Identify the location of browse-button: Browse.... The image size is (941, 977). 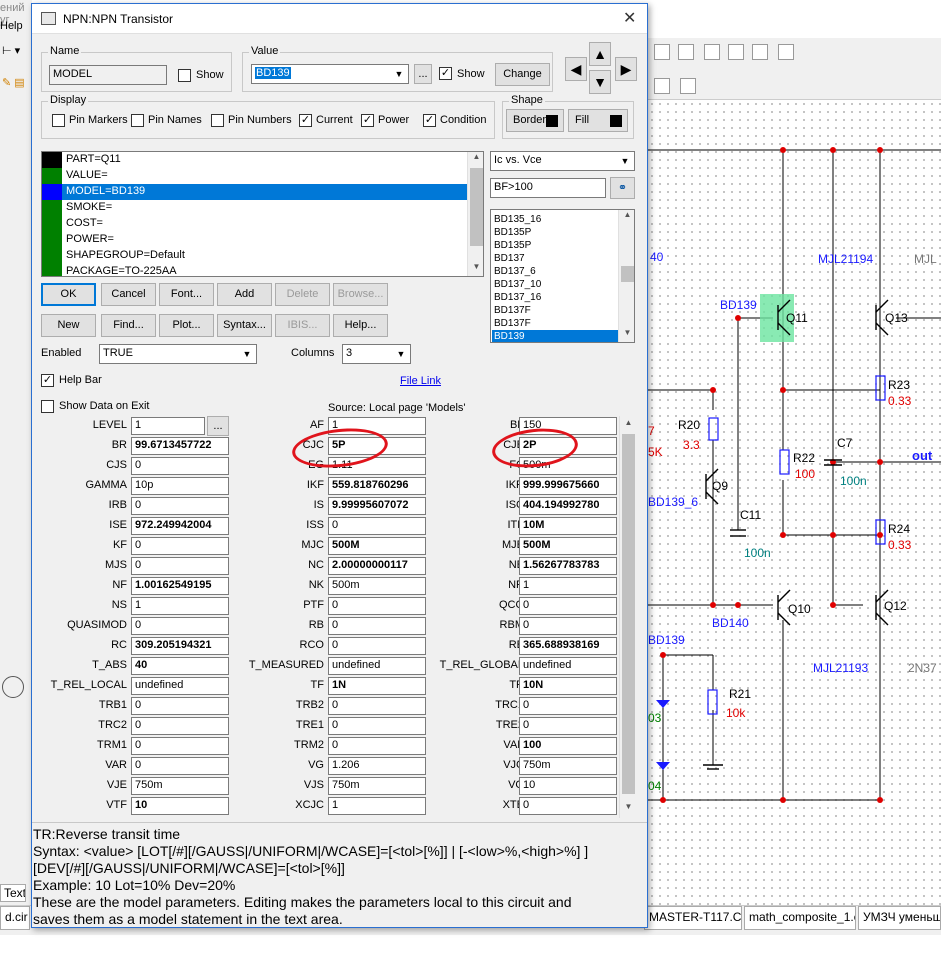
(360, 294).